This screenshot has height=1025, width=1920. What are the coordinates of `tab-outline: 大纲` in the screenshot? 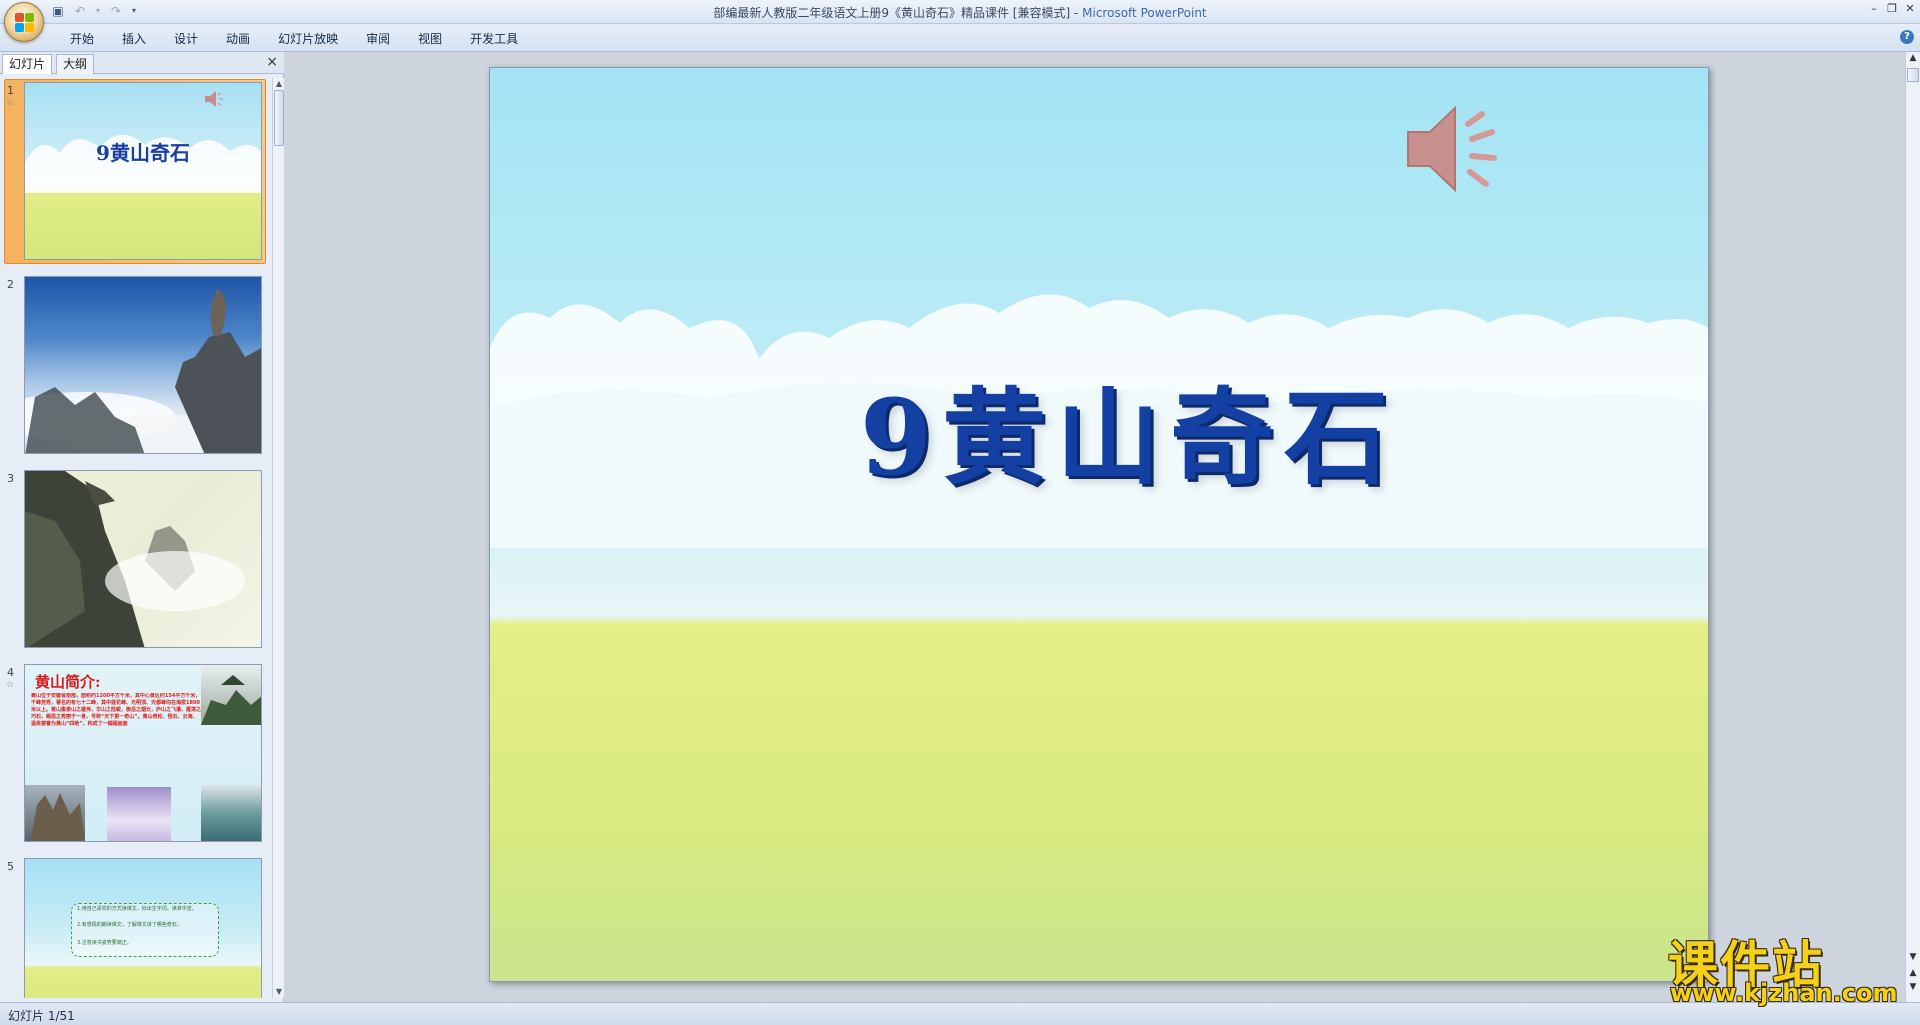 It's located at (75, 64).